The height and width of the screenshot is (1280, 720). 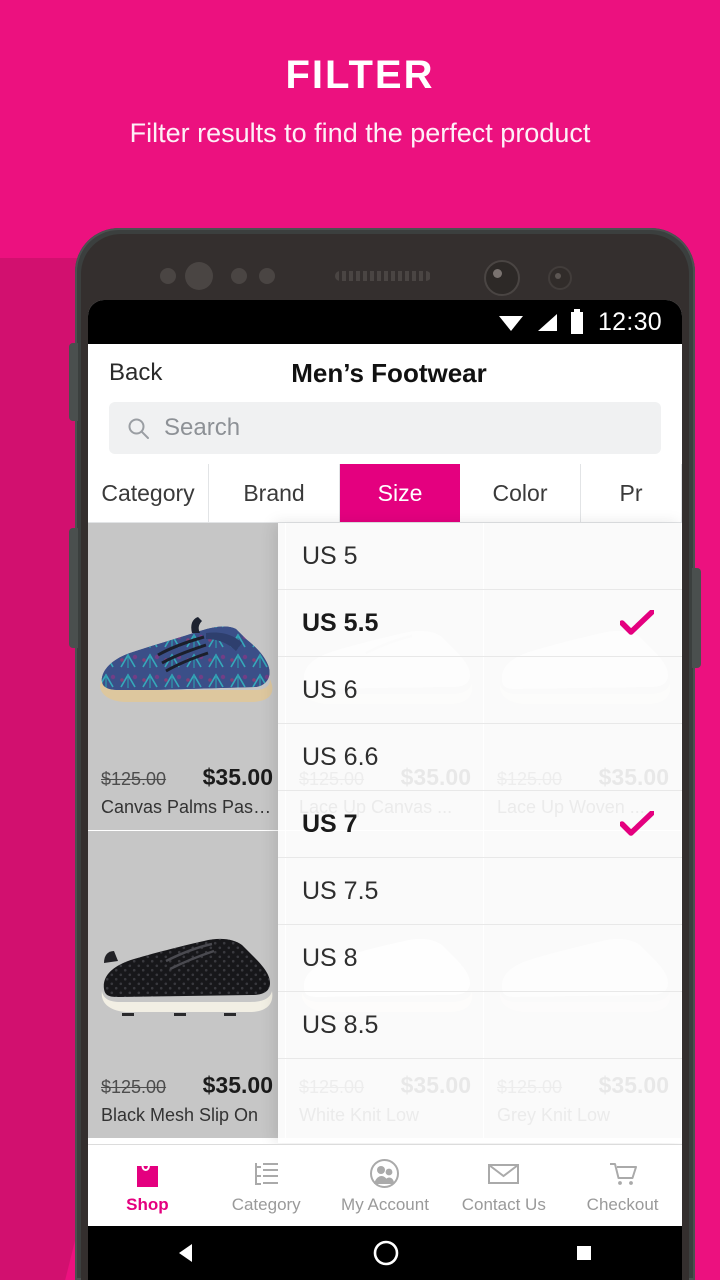 What do you see at coordinates (622, 1204) in the screenshot?
I see `nav-label: Checkout` at bounding box center [622, 1204].